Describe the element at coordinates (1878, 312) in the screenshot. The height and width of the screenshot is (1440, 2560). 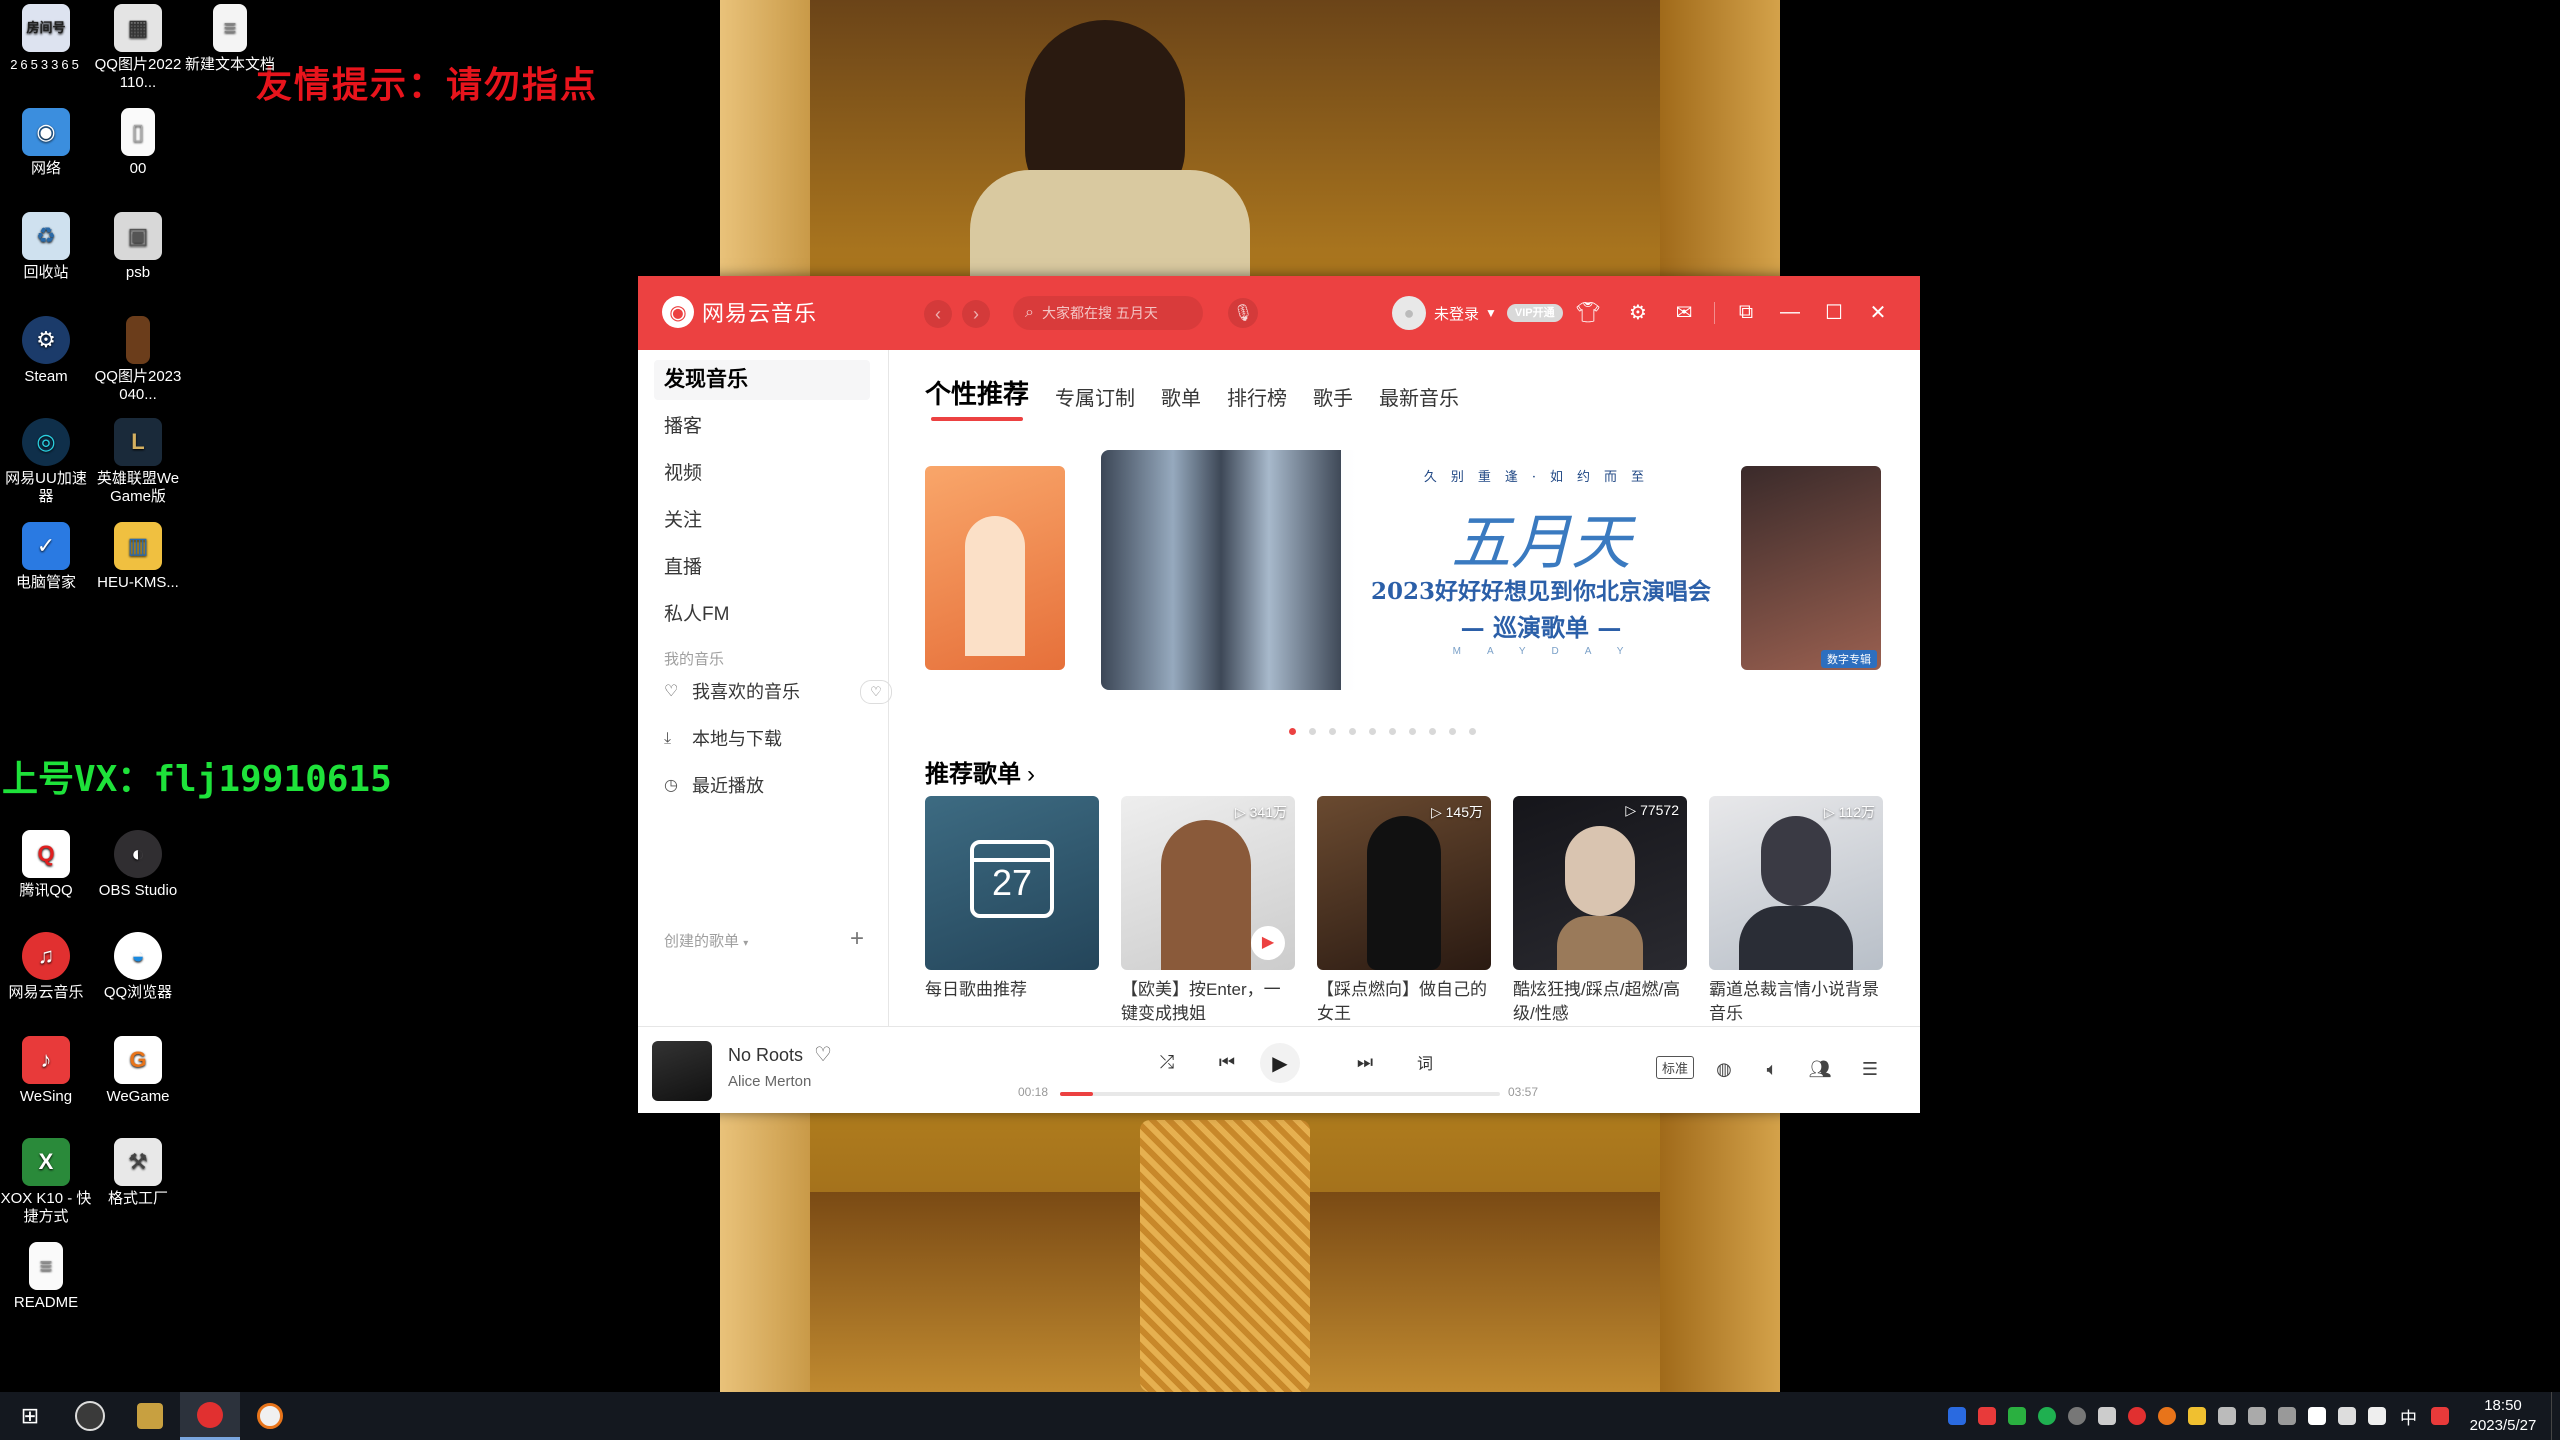
I see `close-button: ✕` at that location.